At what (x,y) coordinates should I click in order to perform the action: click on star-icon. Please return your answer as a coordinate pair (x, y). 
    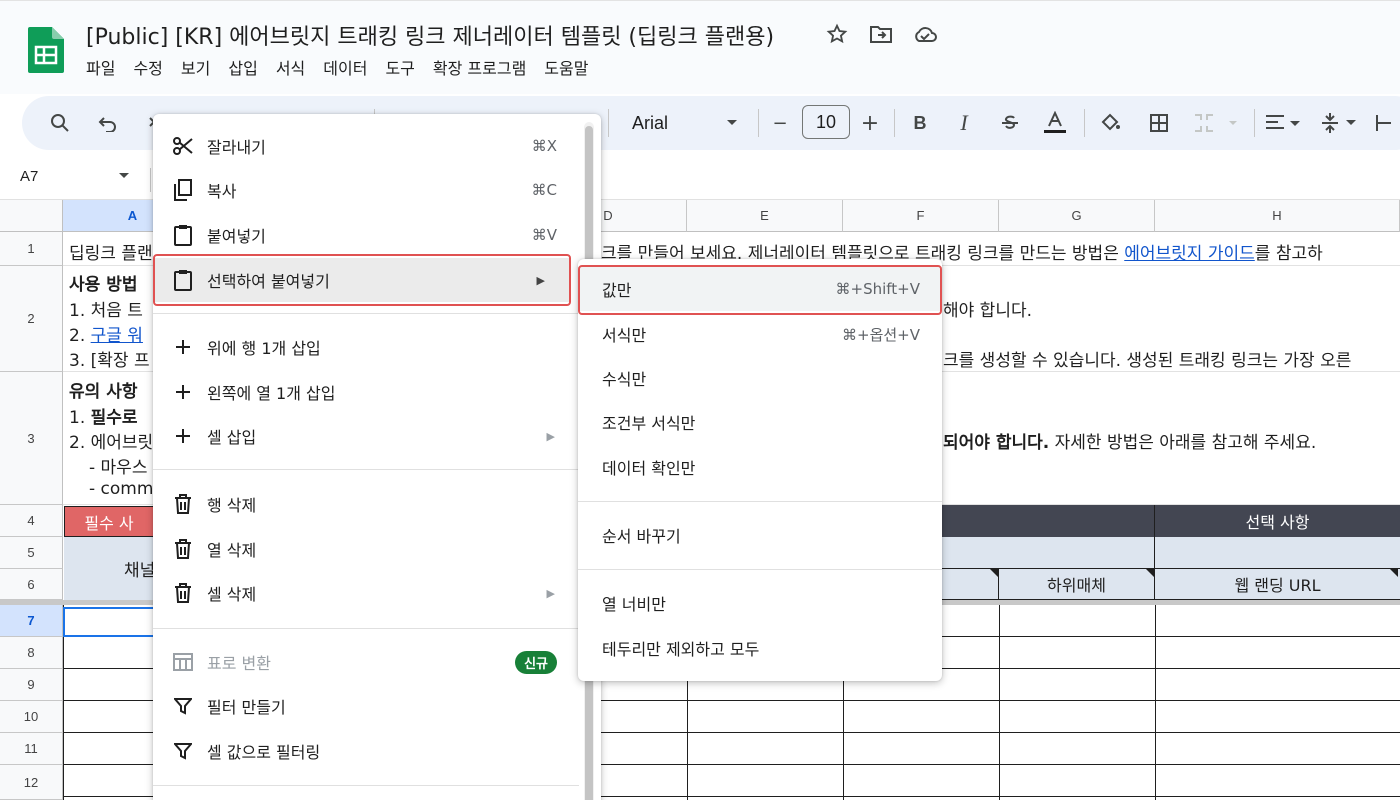
    Looking at the image, I should click on (837, 34).